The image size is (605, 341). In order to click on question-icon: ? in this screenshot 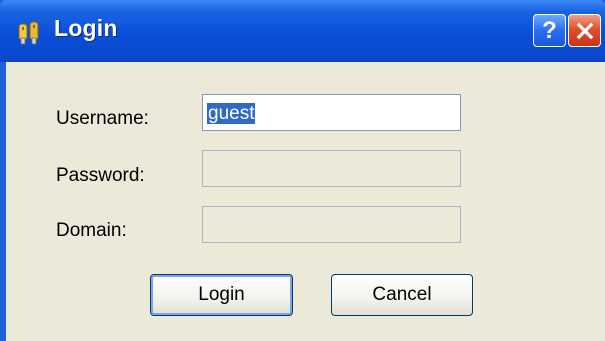, I will do `click(549, 30)`.